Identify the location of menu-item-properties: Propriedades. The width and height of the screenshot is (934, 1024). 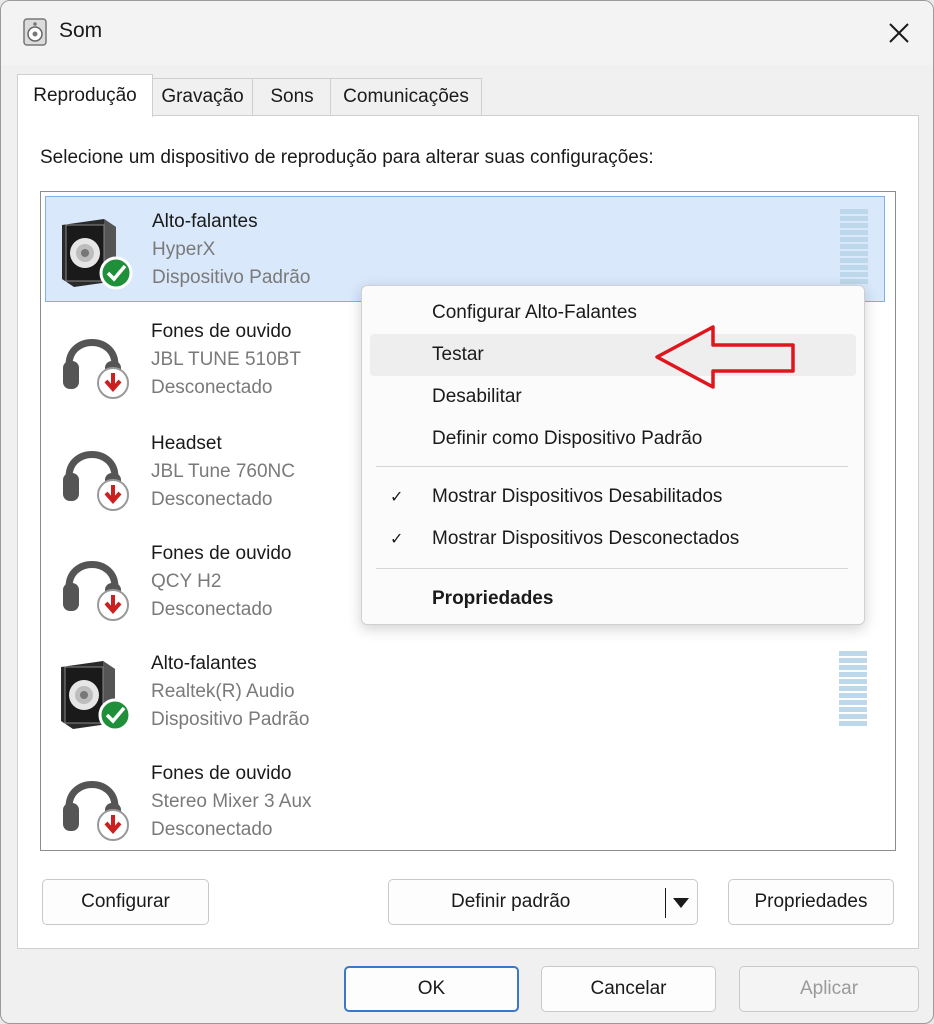
(613, 599).